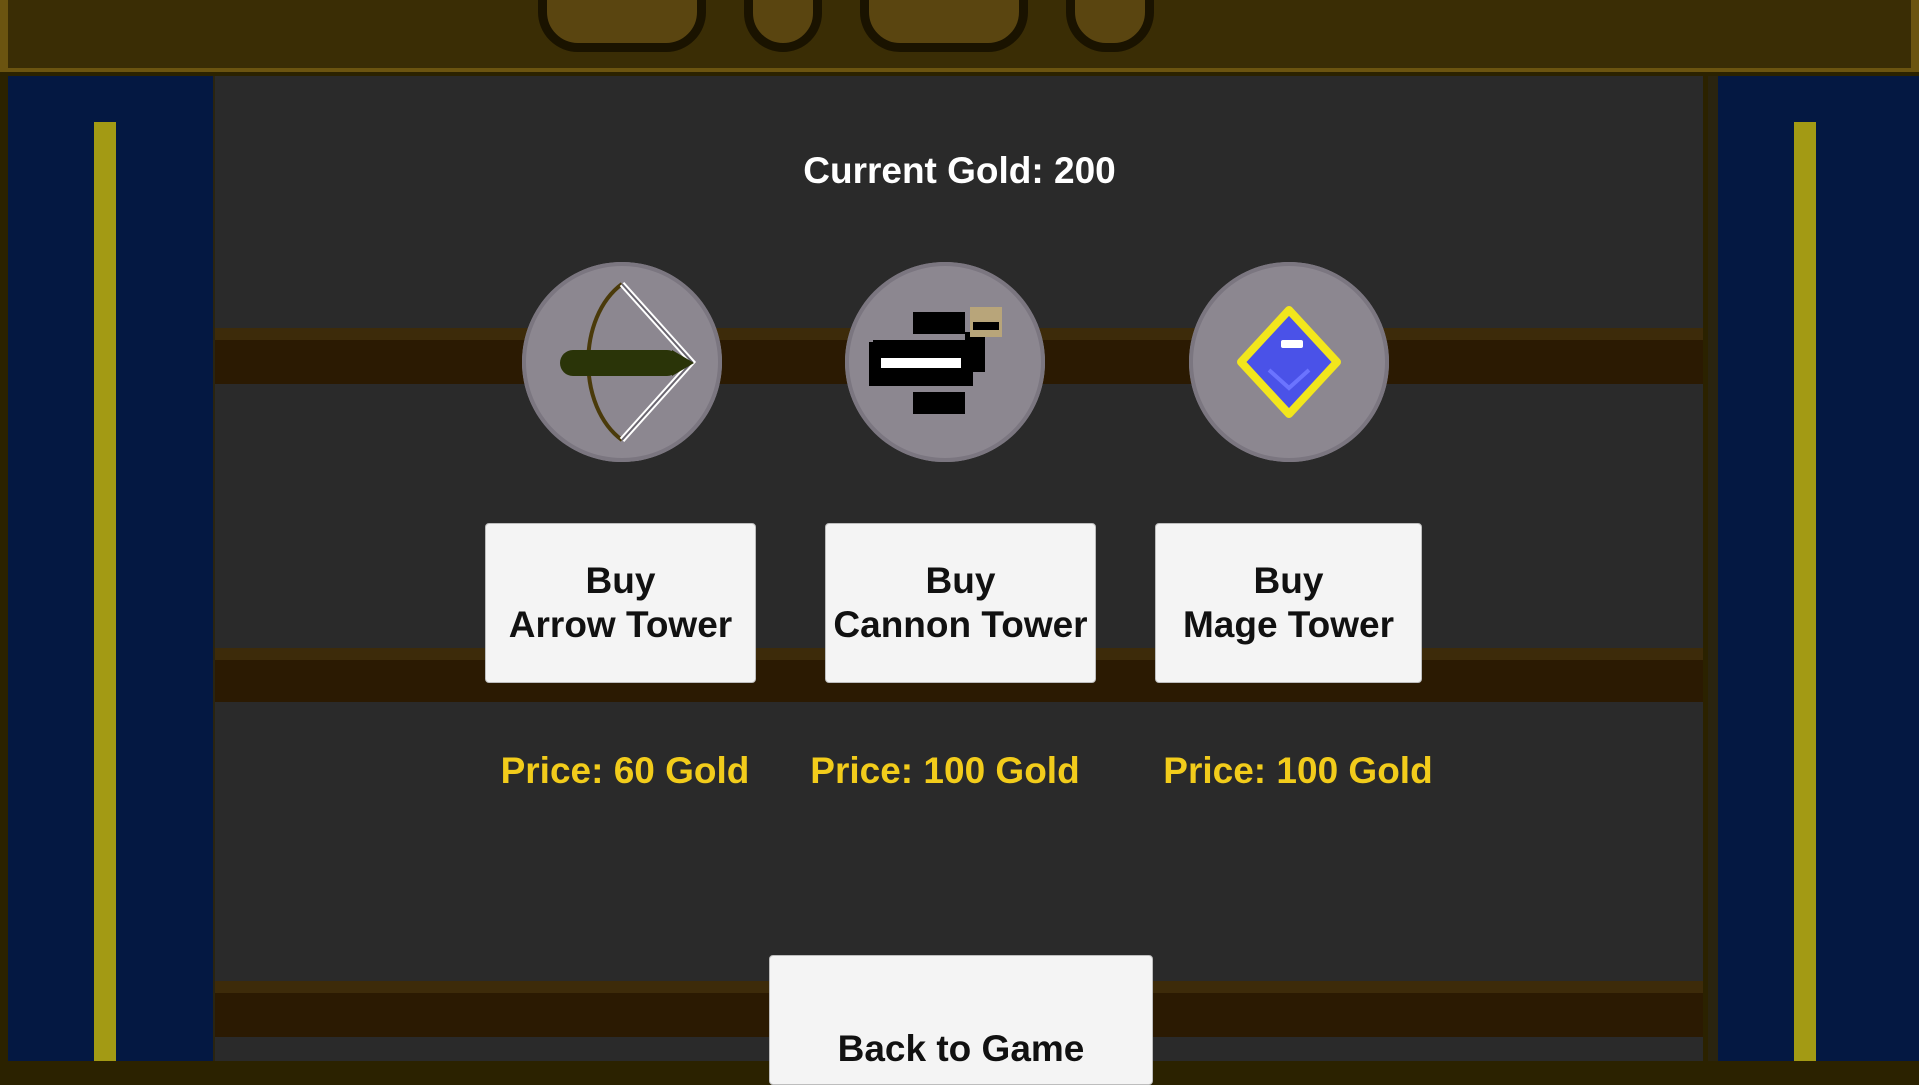 Image resolution: width=1919 pixels, height=1085 pixels. What do you see at coordinates (1298, 770) in the screenshot?
I see `mage-tower-price: Price: 100 Gold` at bounding box center [1298, 770].